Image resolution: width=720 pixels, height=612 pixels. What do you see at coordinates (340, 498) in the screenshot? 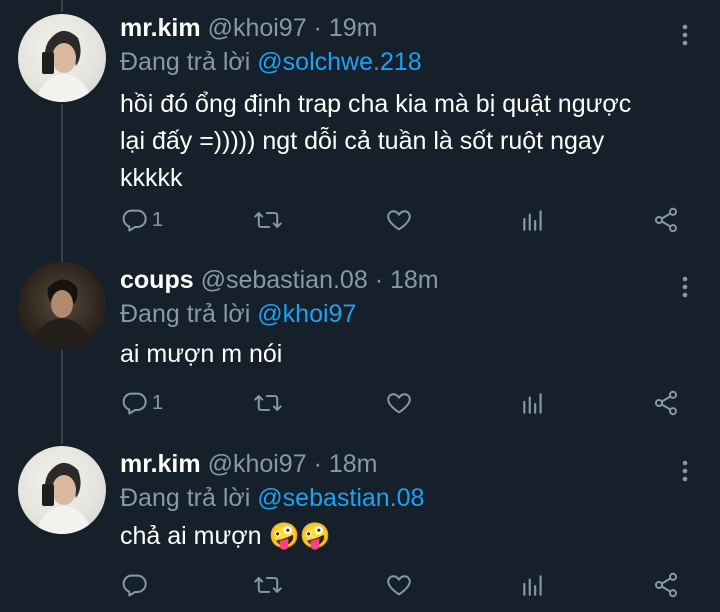
I see `mention-link: @sebastian.08` at bounding box center [340, 498].